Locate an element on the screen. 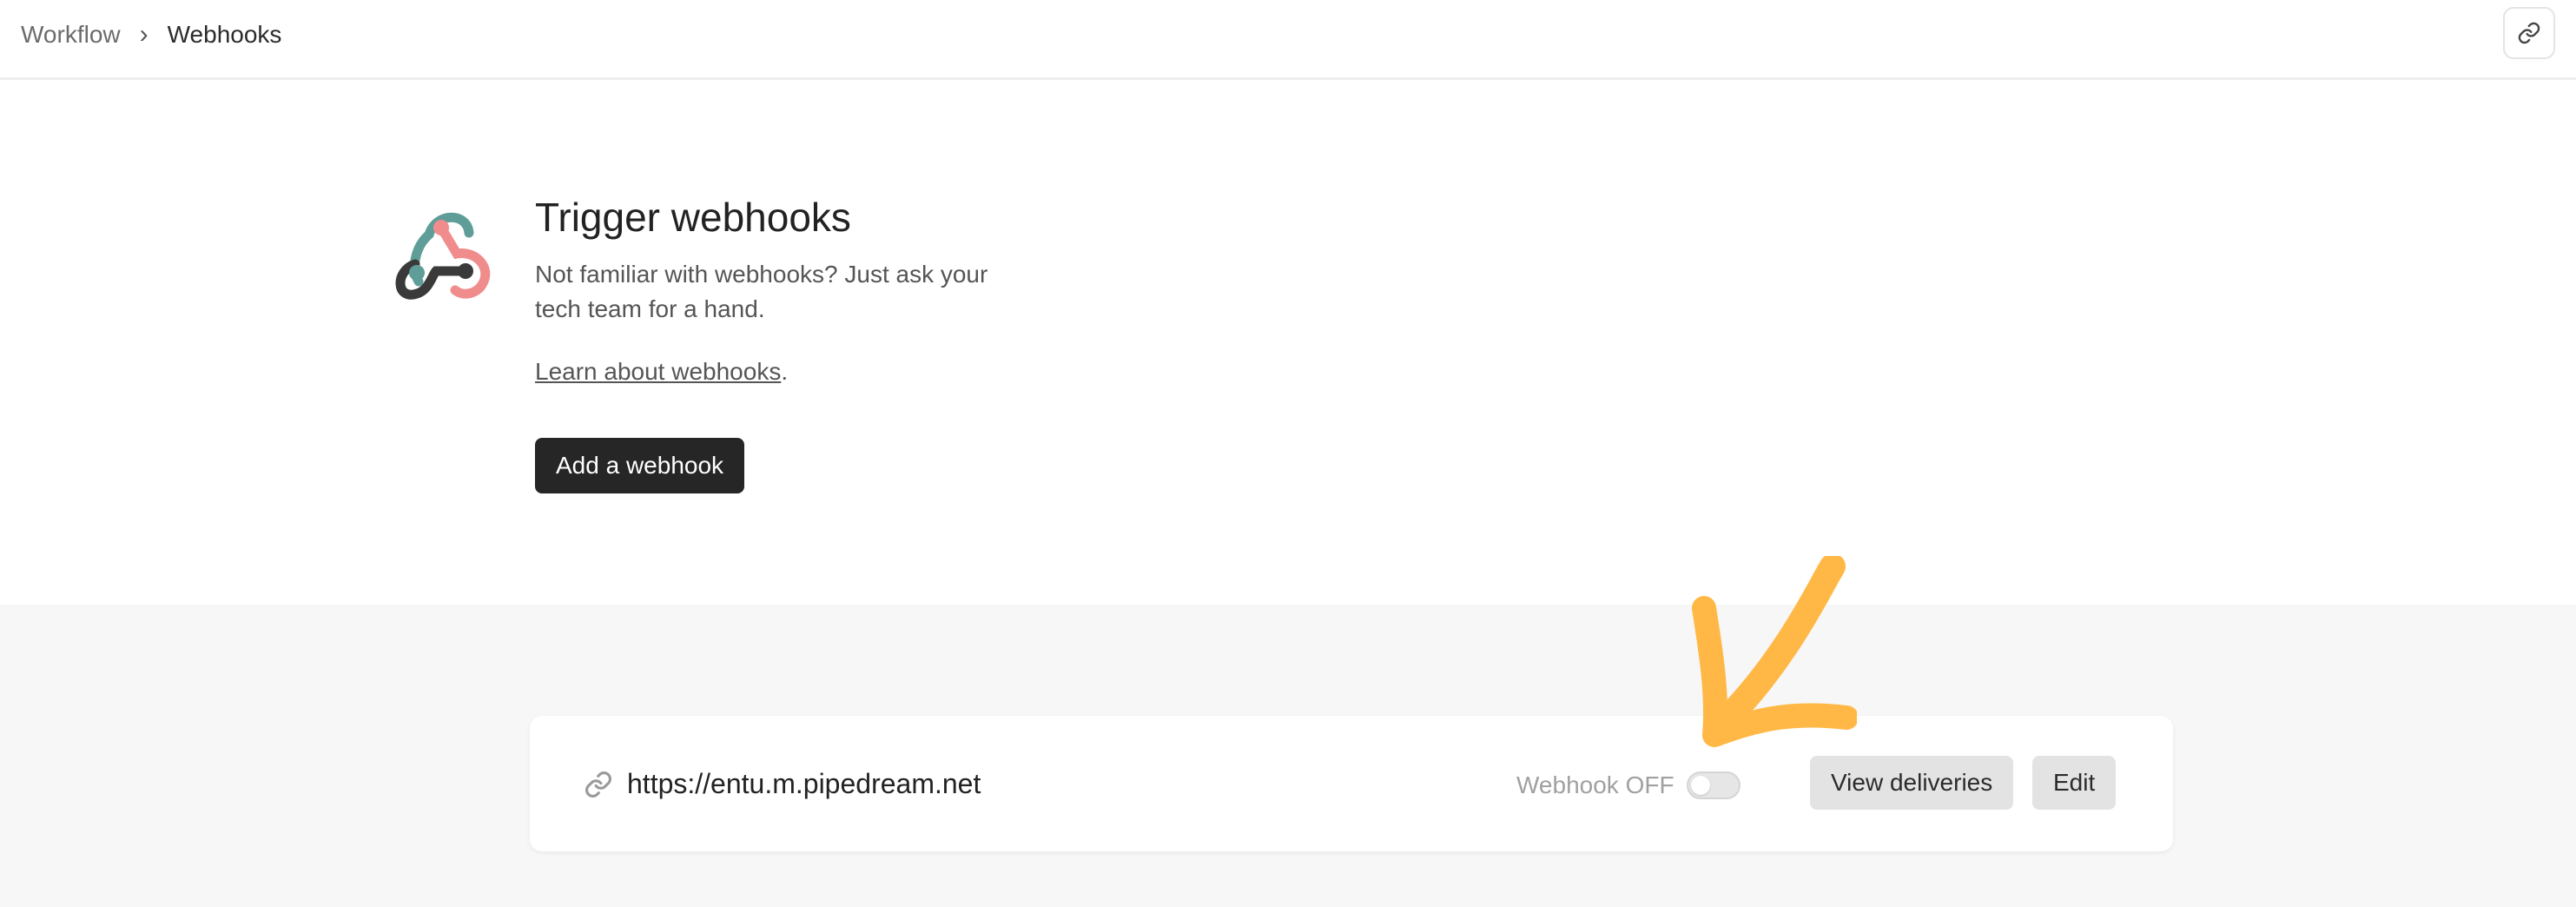 This screenshot has width=2576, height=907. view-deliveries-button: View deliveries is located at coordinates (1912, 783).